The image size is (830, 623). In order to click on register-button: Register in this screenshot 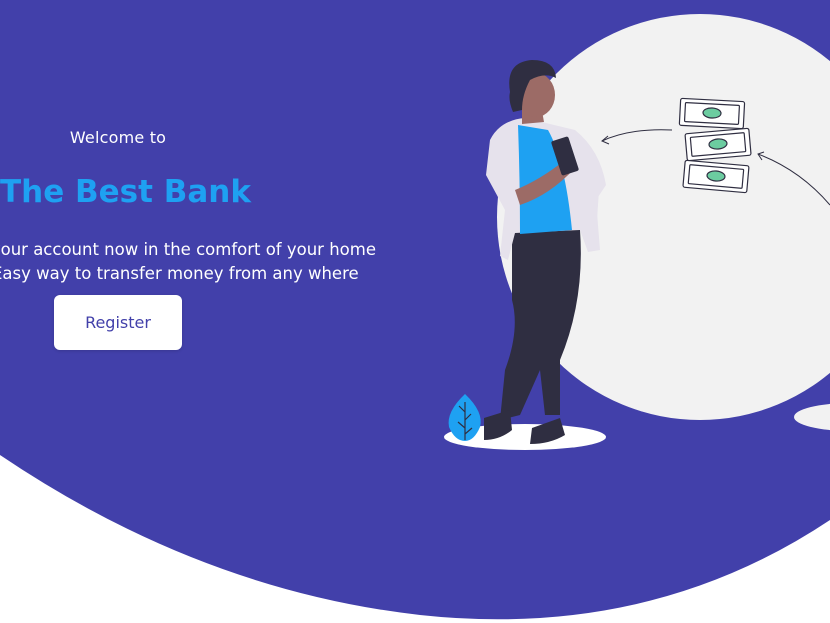, I will do `click(118, 322)`.